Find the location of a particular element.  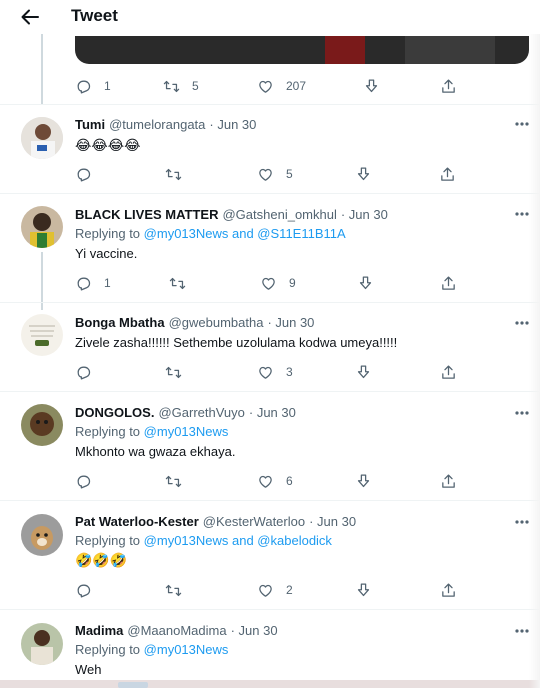

user-handle: @GarrethVuyo is located at coordinates (201, 412).